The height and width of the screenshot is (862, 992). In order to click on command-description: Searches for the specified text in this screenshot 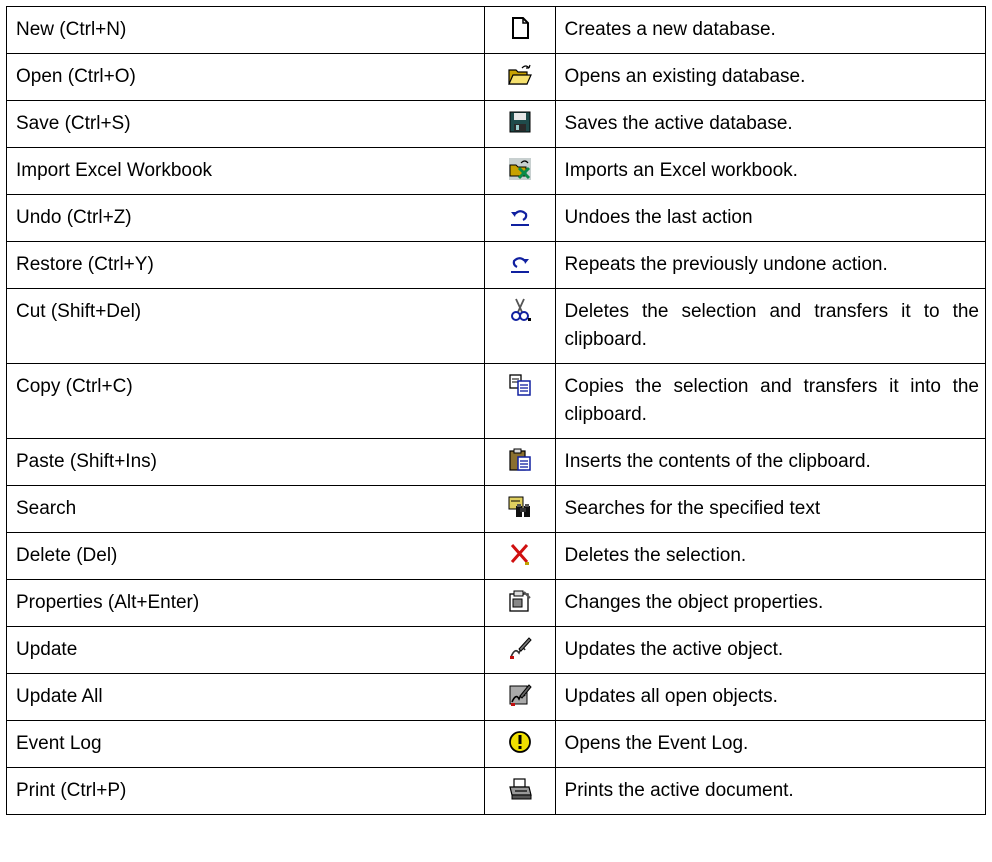, I will do `click(770, 509)`.